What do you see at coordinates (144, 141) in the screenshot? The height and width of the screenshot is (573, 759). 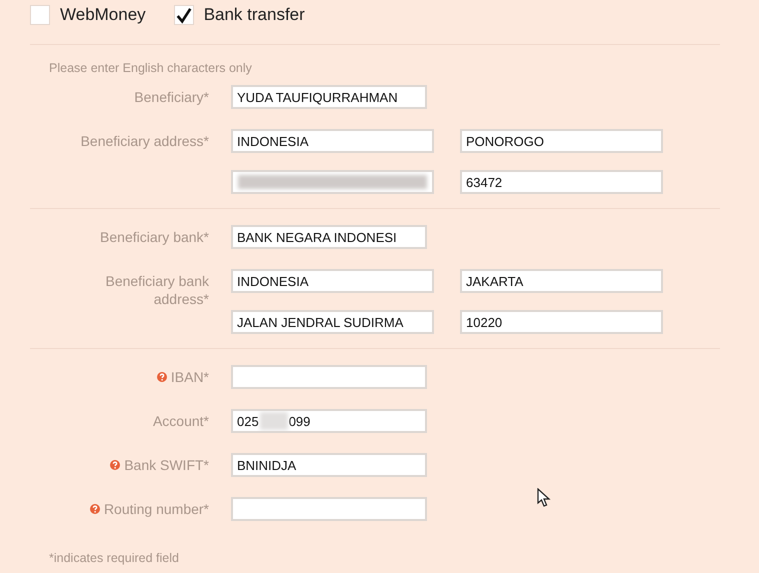 I see `field-label: Beneficiary address*` at bounding box center [144, 141].